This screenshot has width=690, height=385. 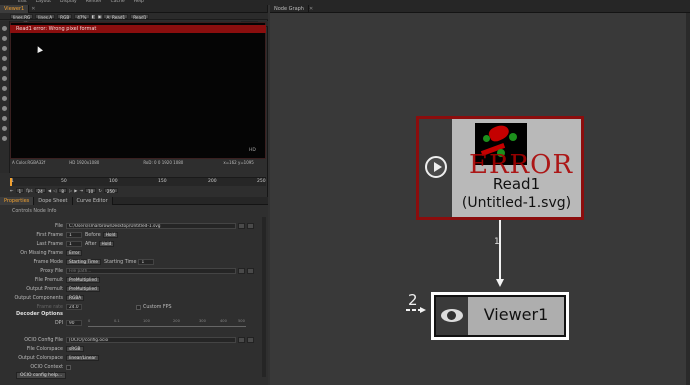 What do you see at coordinates (44, 349) in the screenshot?
I see `label-file-colorspace: File Colorspace` at bounding box center [44, 349].